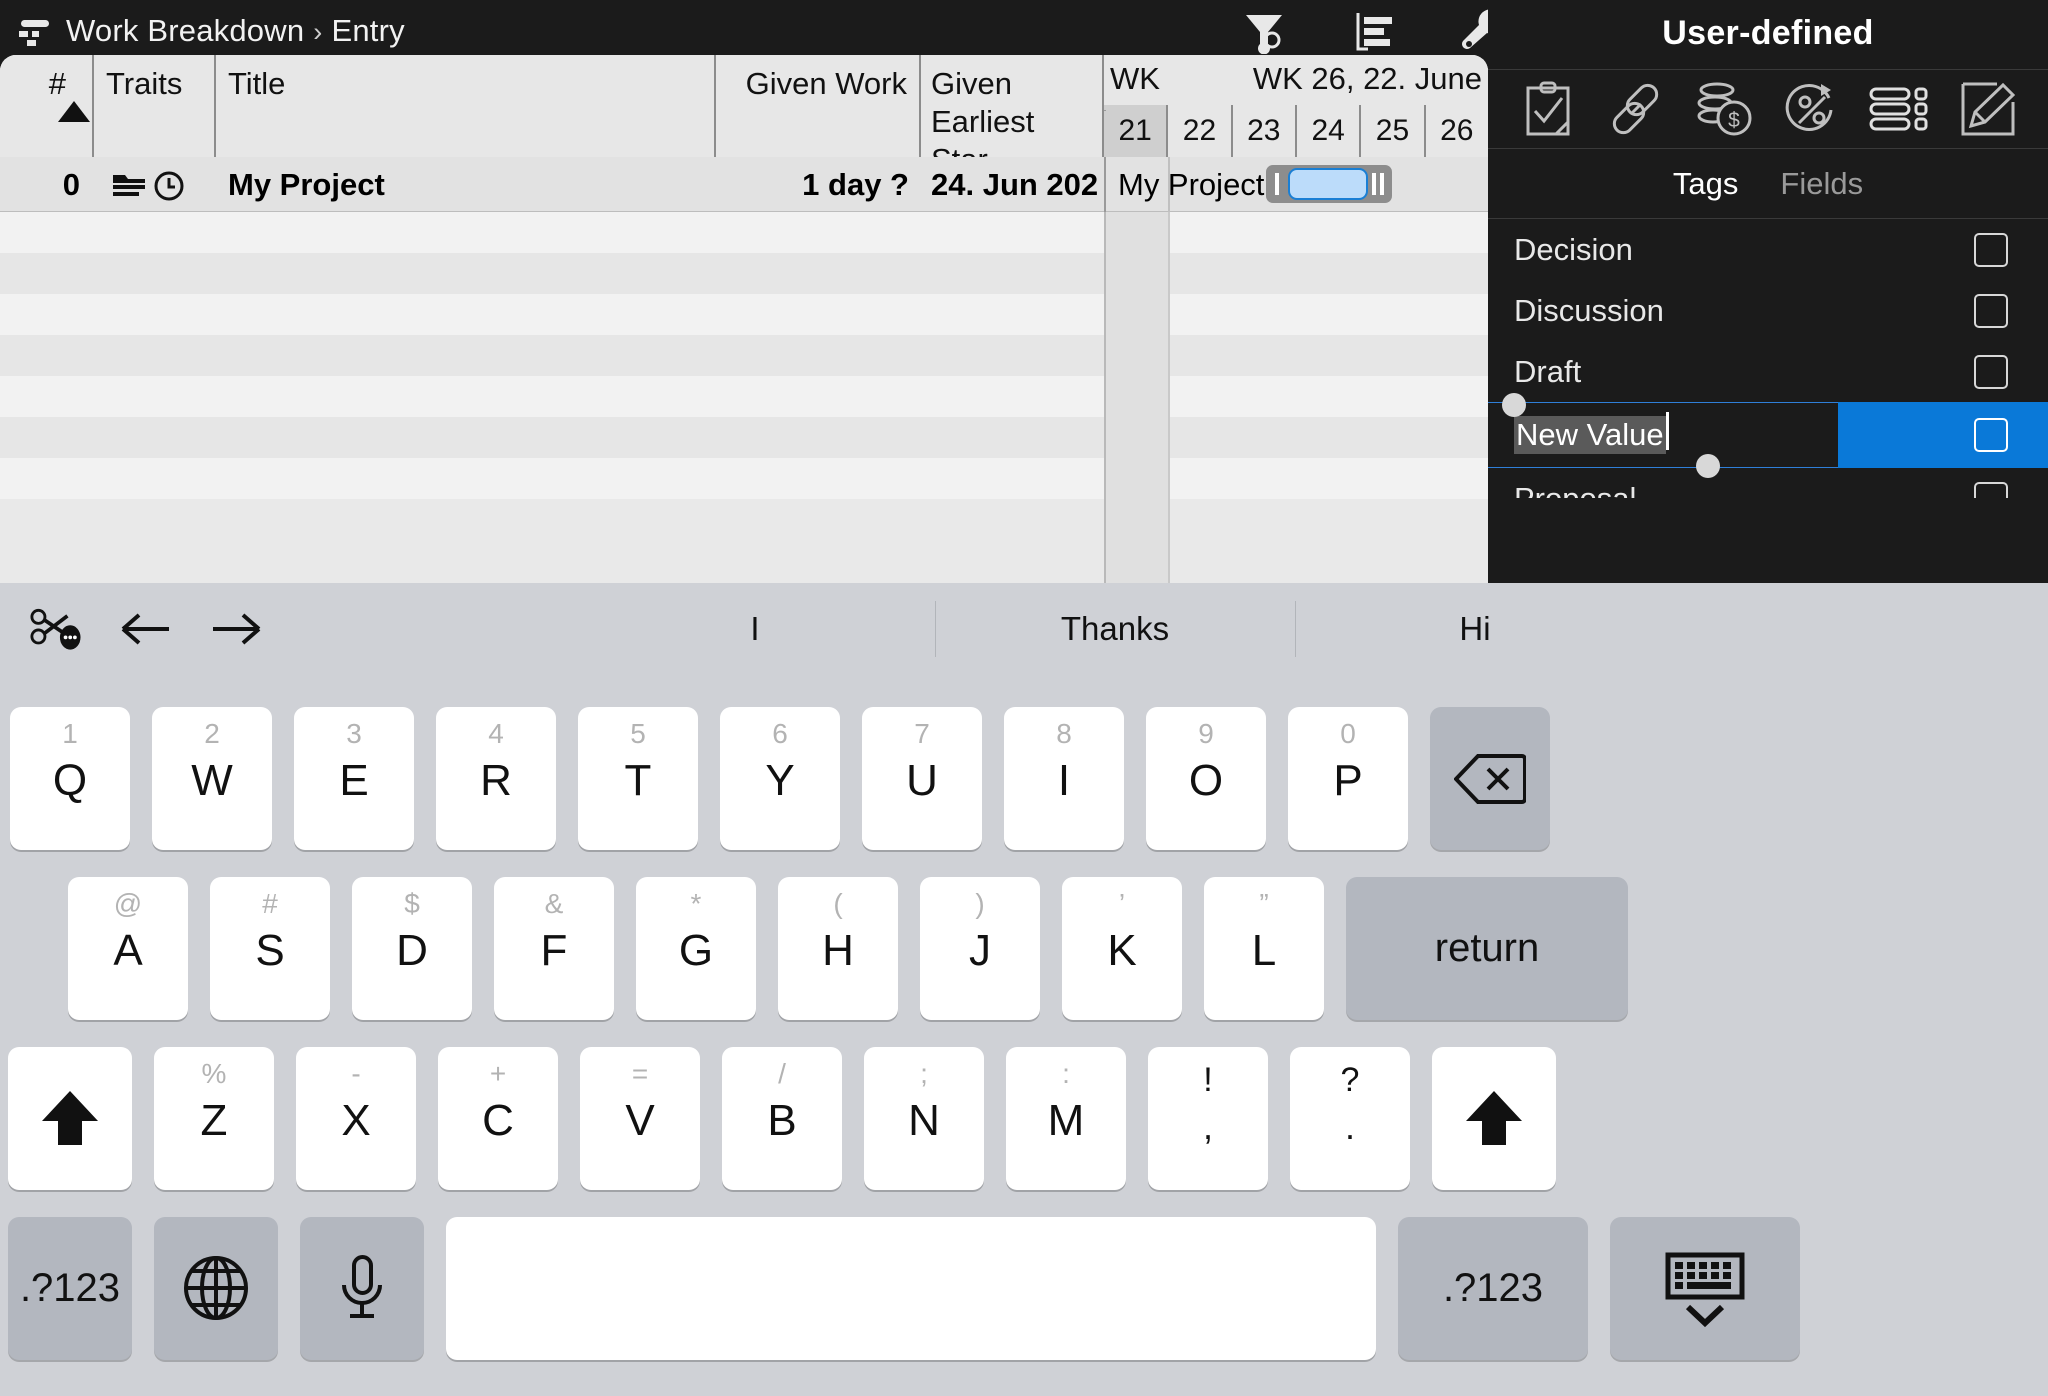 The image size is (2048, 1396). I want to click on key-j: ) J, so click(980, 948).